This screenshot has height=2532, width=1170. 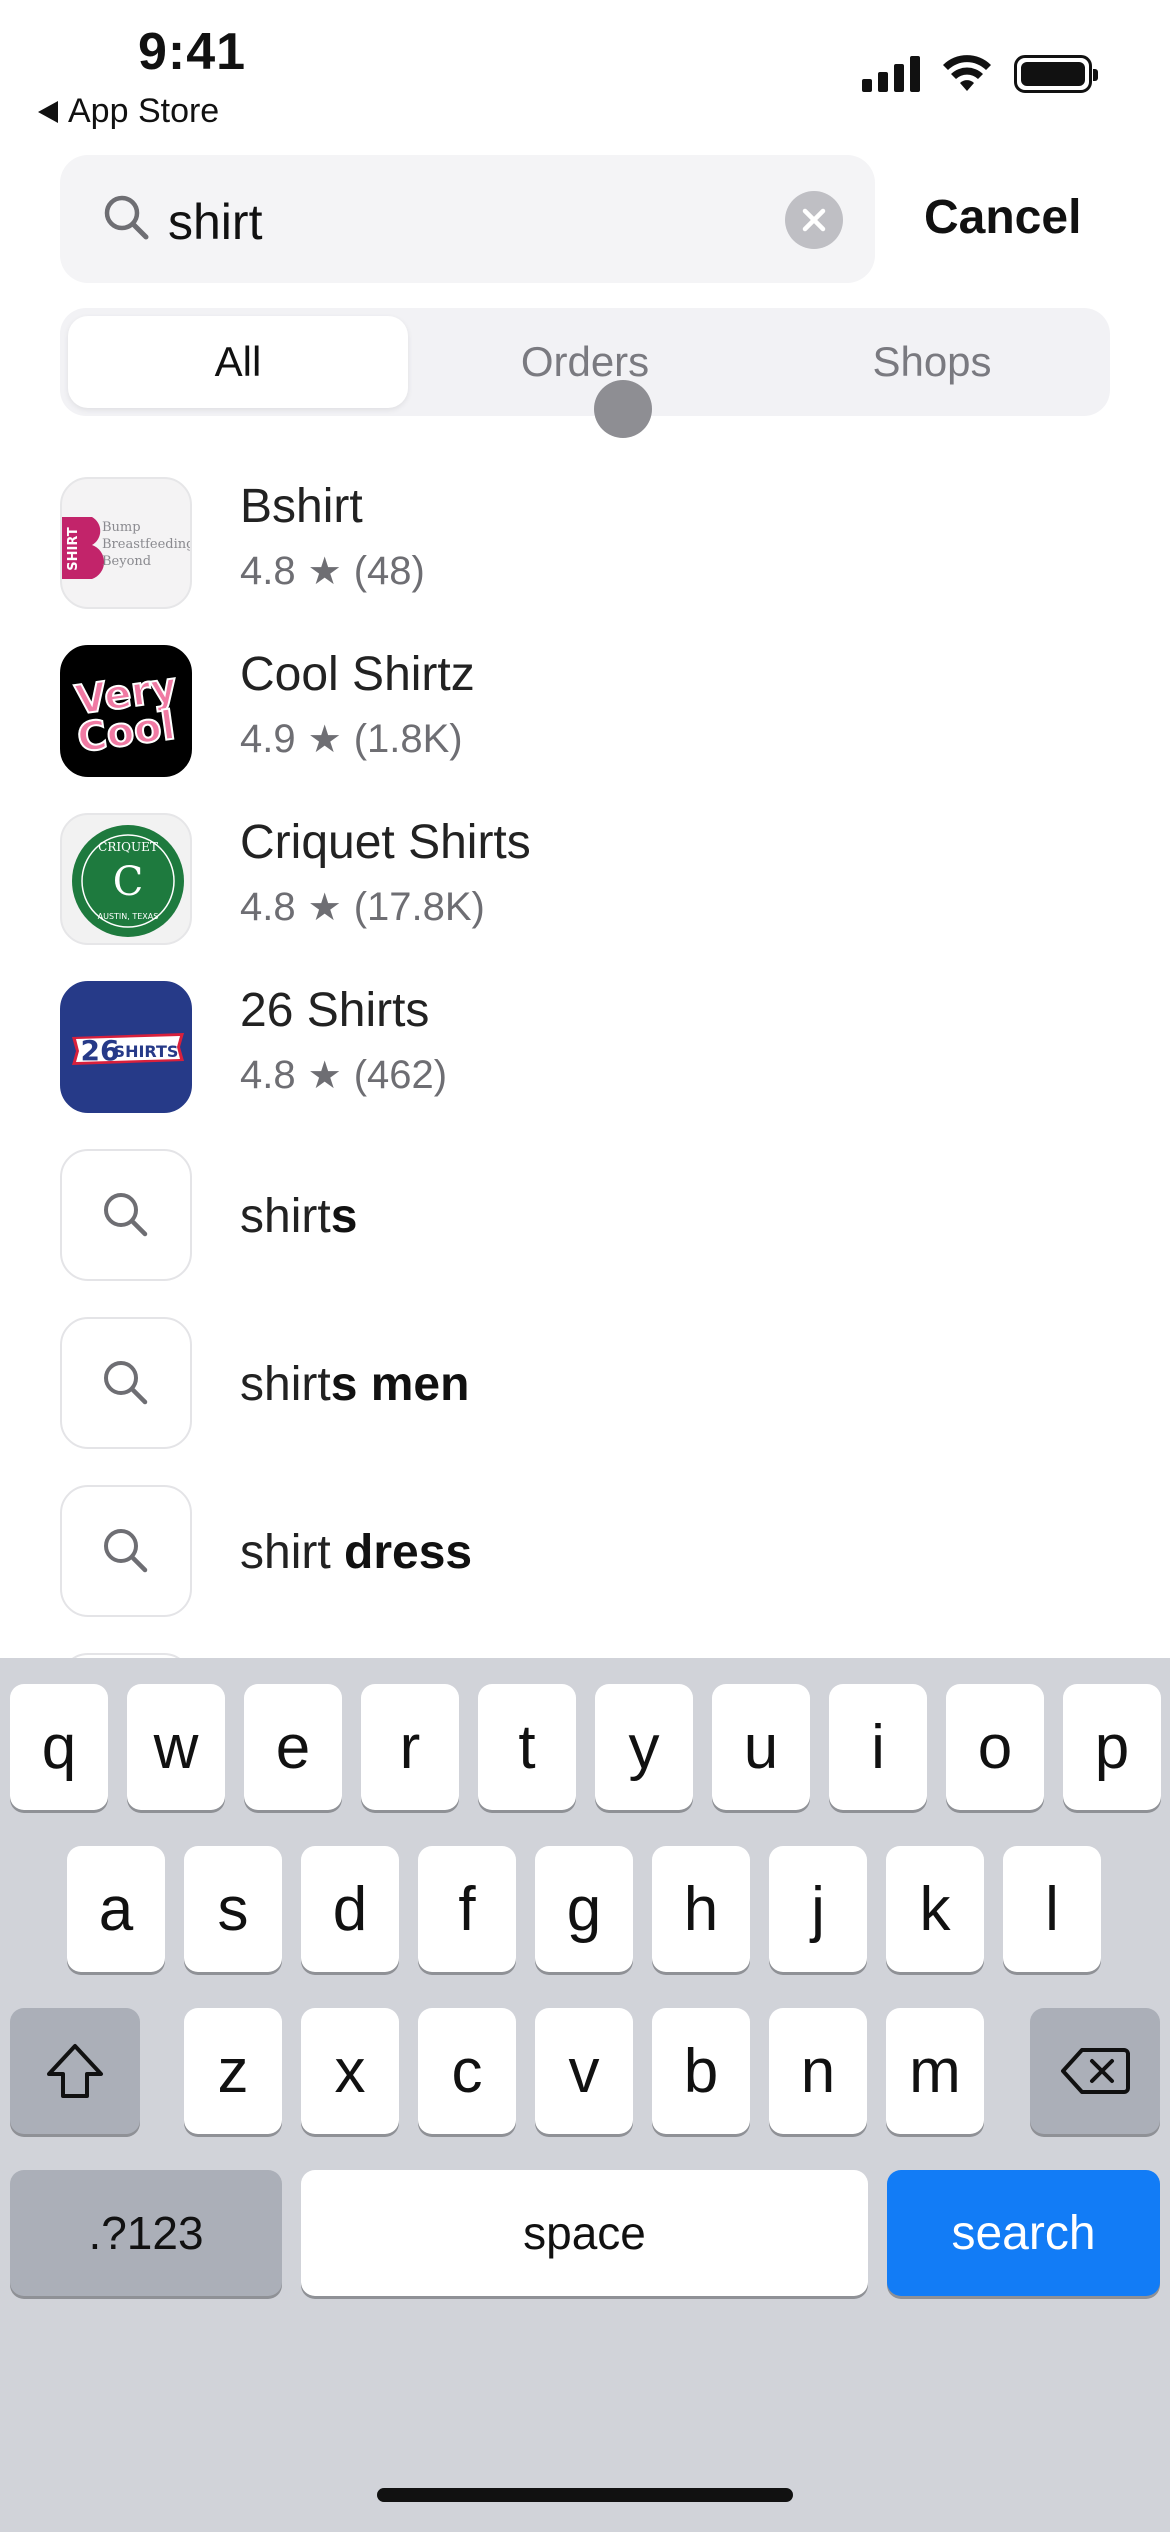 What do you see at coordinates (357, 674) in the screenshot?
I see `app-name: Cool Shirtz` at bounding box center [357, 674].